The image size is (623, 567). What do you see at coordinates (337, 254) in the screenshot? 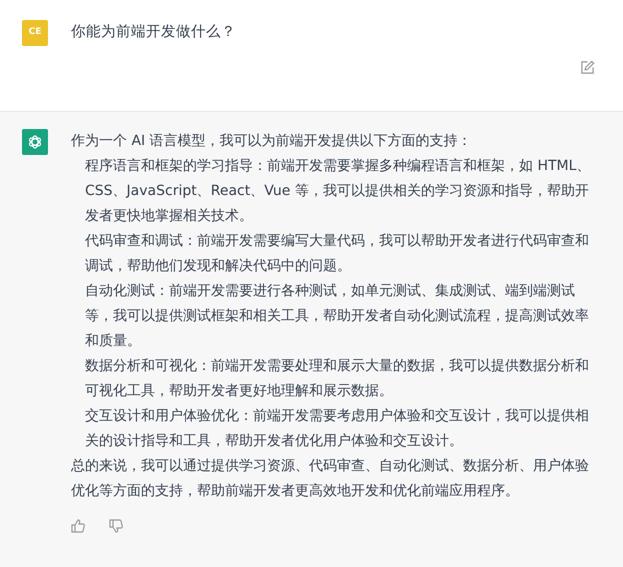
I see `answer-list-item: 代码审查和调试：前端开发需要编写大量代码，我可以帮助开发者进行代码审查和调试，帮助他们发现和解决代码中的问题。` at bounding box center [337, 254].